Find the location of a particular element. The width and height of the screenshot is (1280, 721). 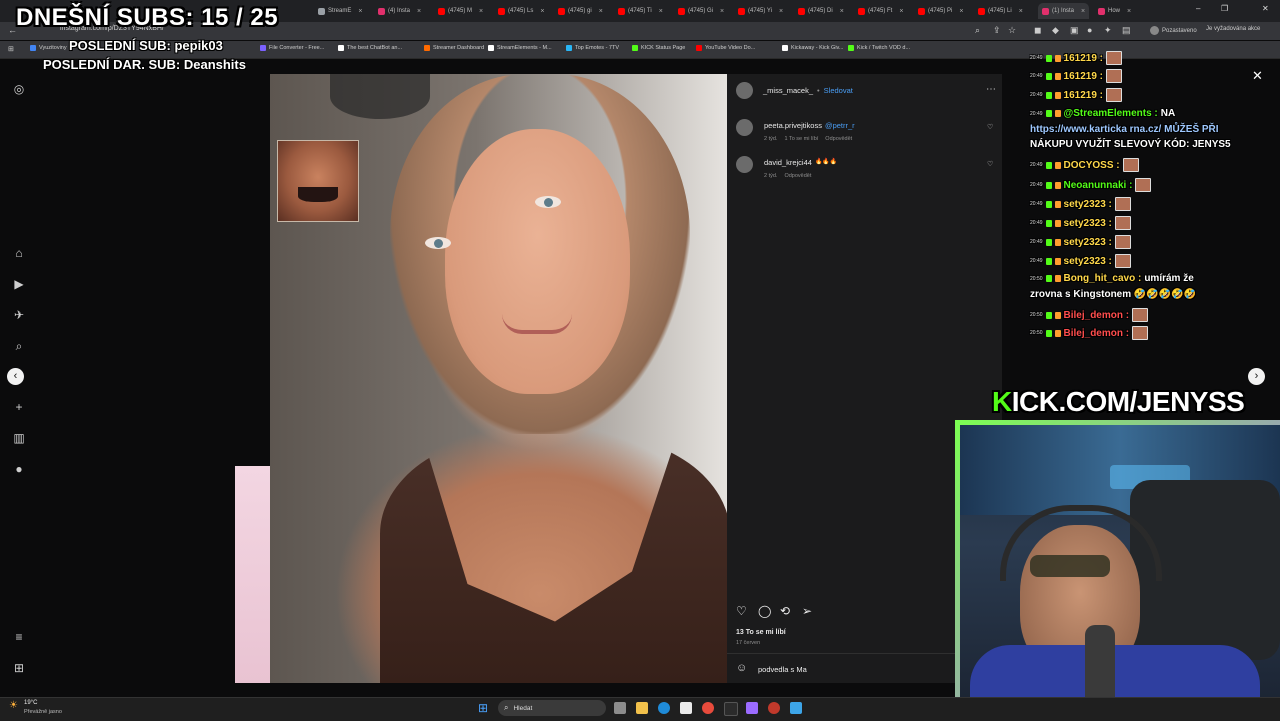

like-icon: ♡ is located at coordinates (741, 611).